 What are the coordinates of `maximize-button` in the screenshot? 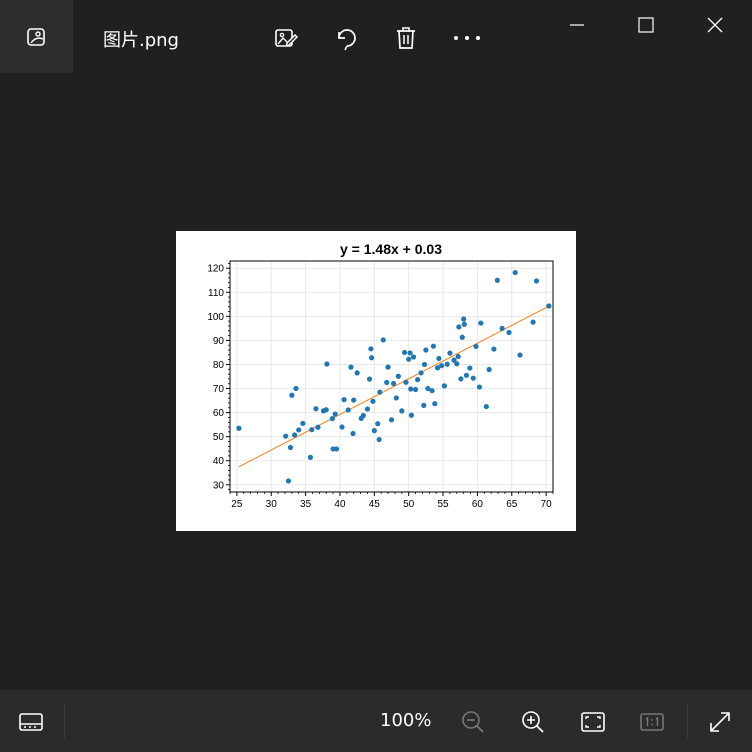 It's located at (646, 25).